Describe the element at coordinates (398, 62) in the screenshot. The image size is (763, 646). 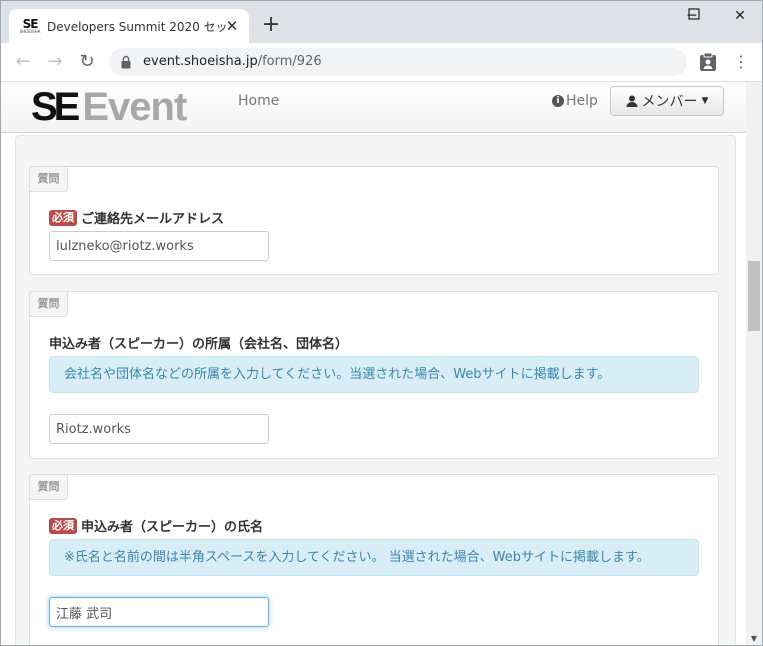
I see `address-bar: event.shoeisha.jp/form/926` at that location.